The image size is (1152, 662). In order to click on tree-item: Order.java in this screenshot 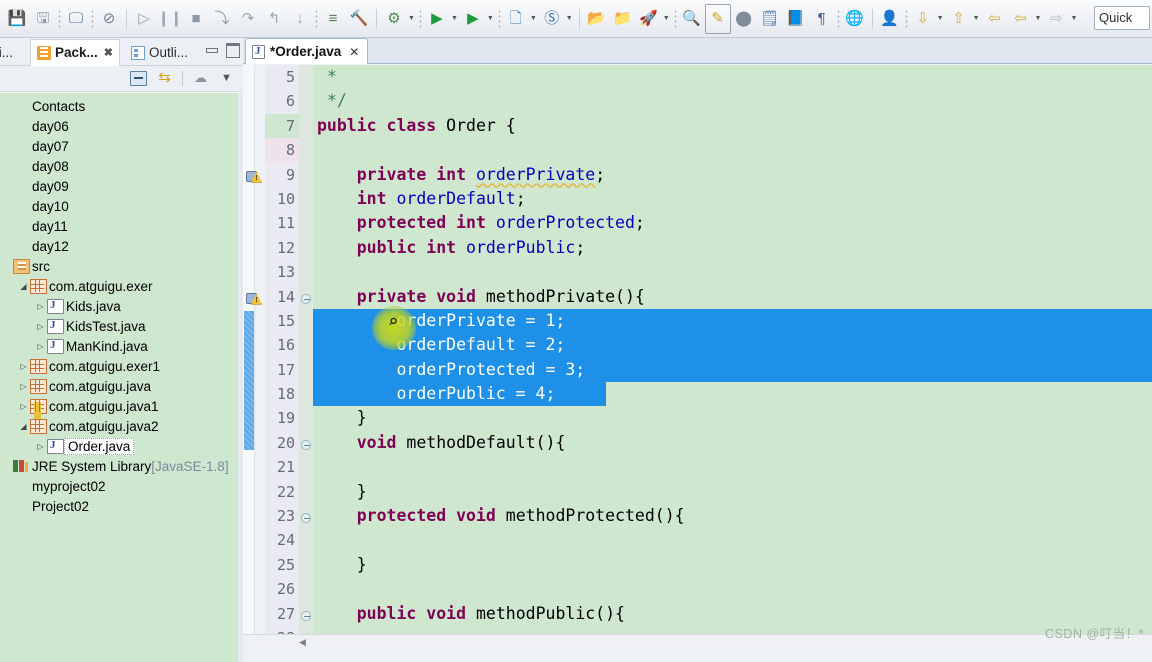, I will do `click(119, 446)`.